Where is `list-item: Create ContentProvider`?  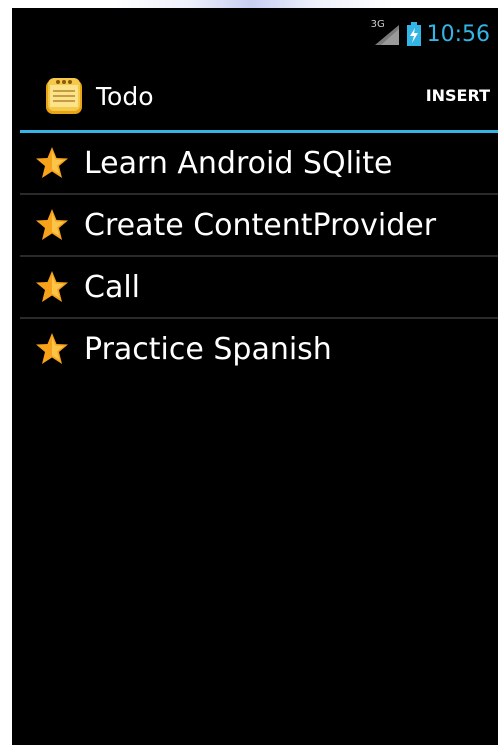
list-item: Create ContentProvider is located at coordinates (259, 226).